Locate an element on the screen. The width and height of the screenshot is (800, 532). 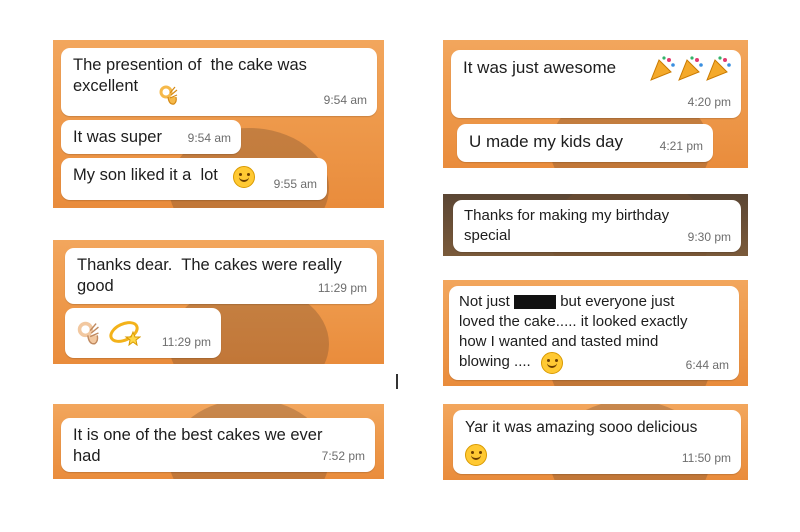
message-text: Thanks for making my birthday special is located at coordinates (567, 225).